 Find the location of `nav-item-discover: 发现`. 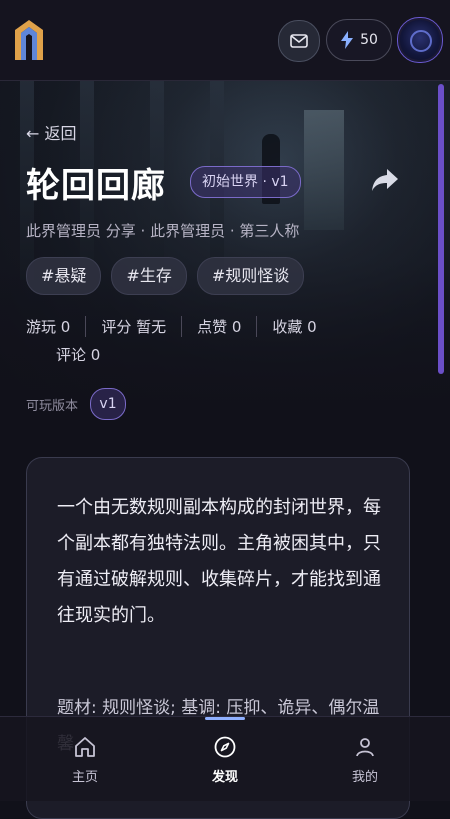

nav-item-discover: 发现 is located at coordinates (225, 759).